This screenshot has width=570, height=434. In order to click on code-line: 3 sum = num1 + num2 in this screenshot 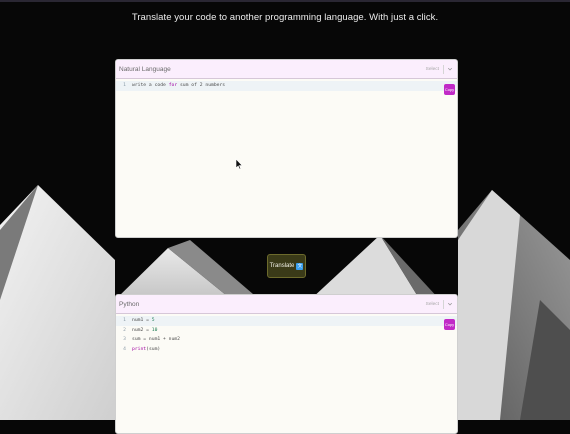, I will do `click(286, 340)`.